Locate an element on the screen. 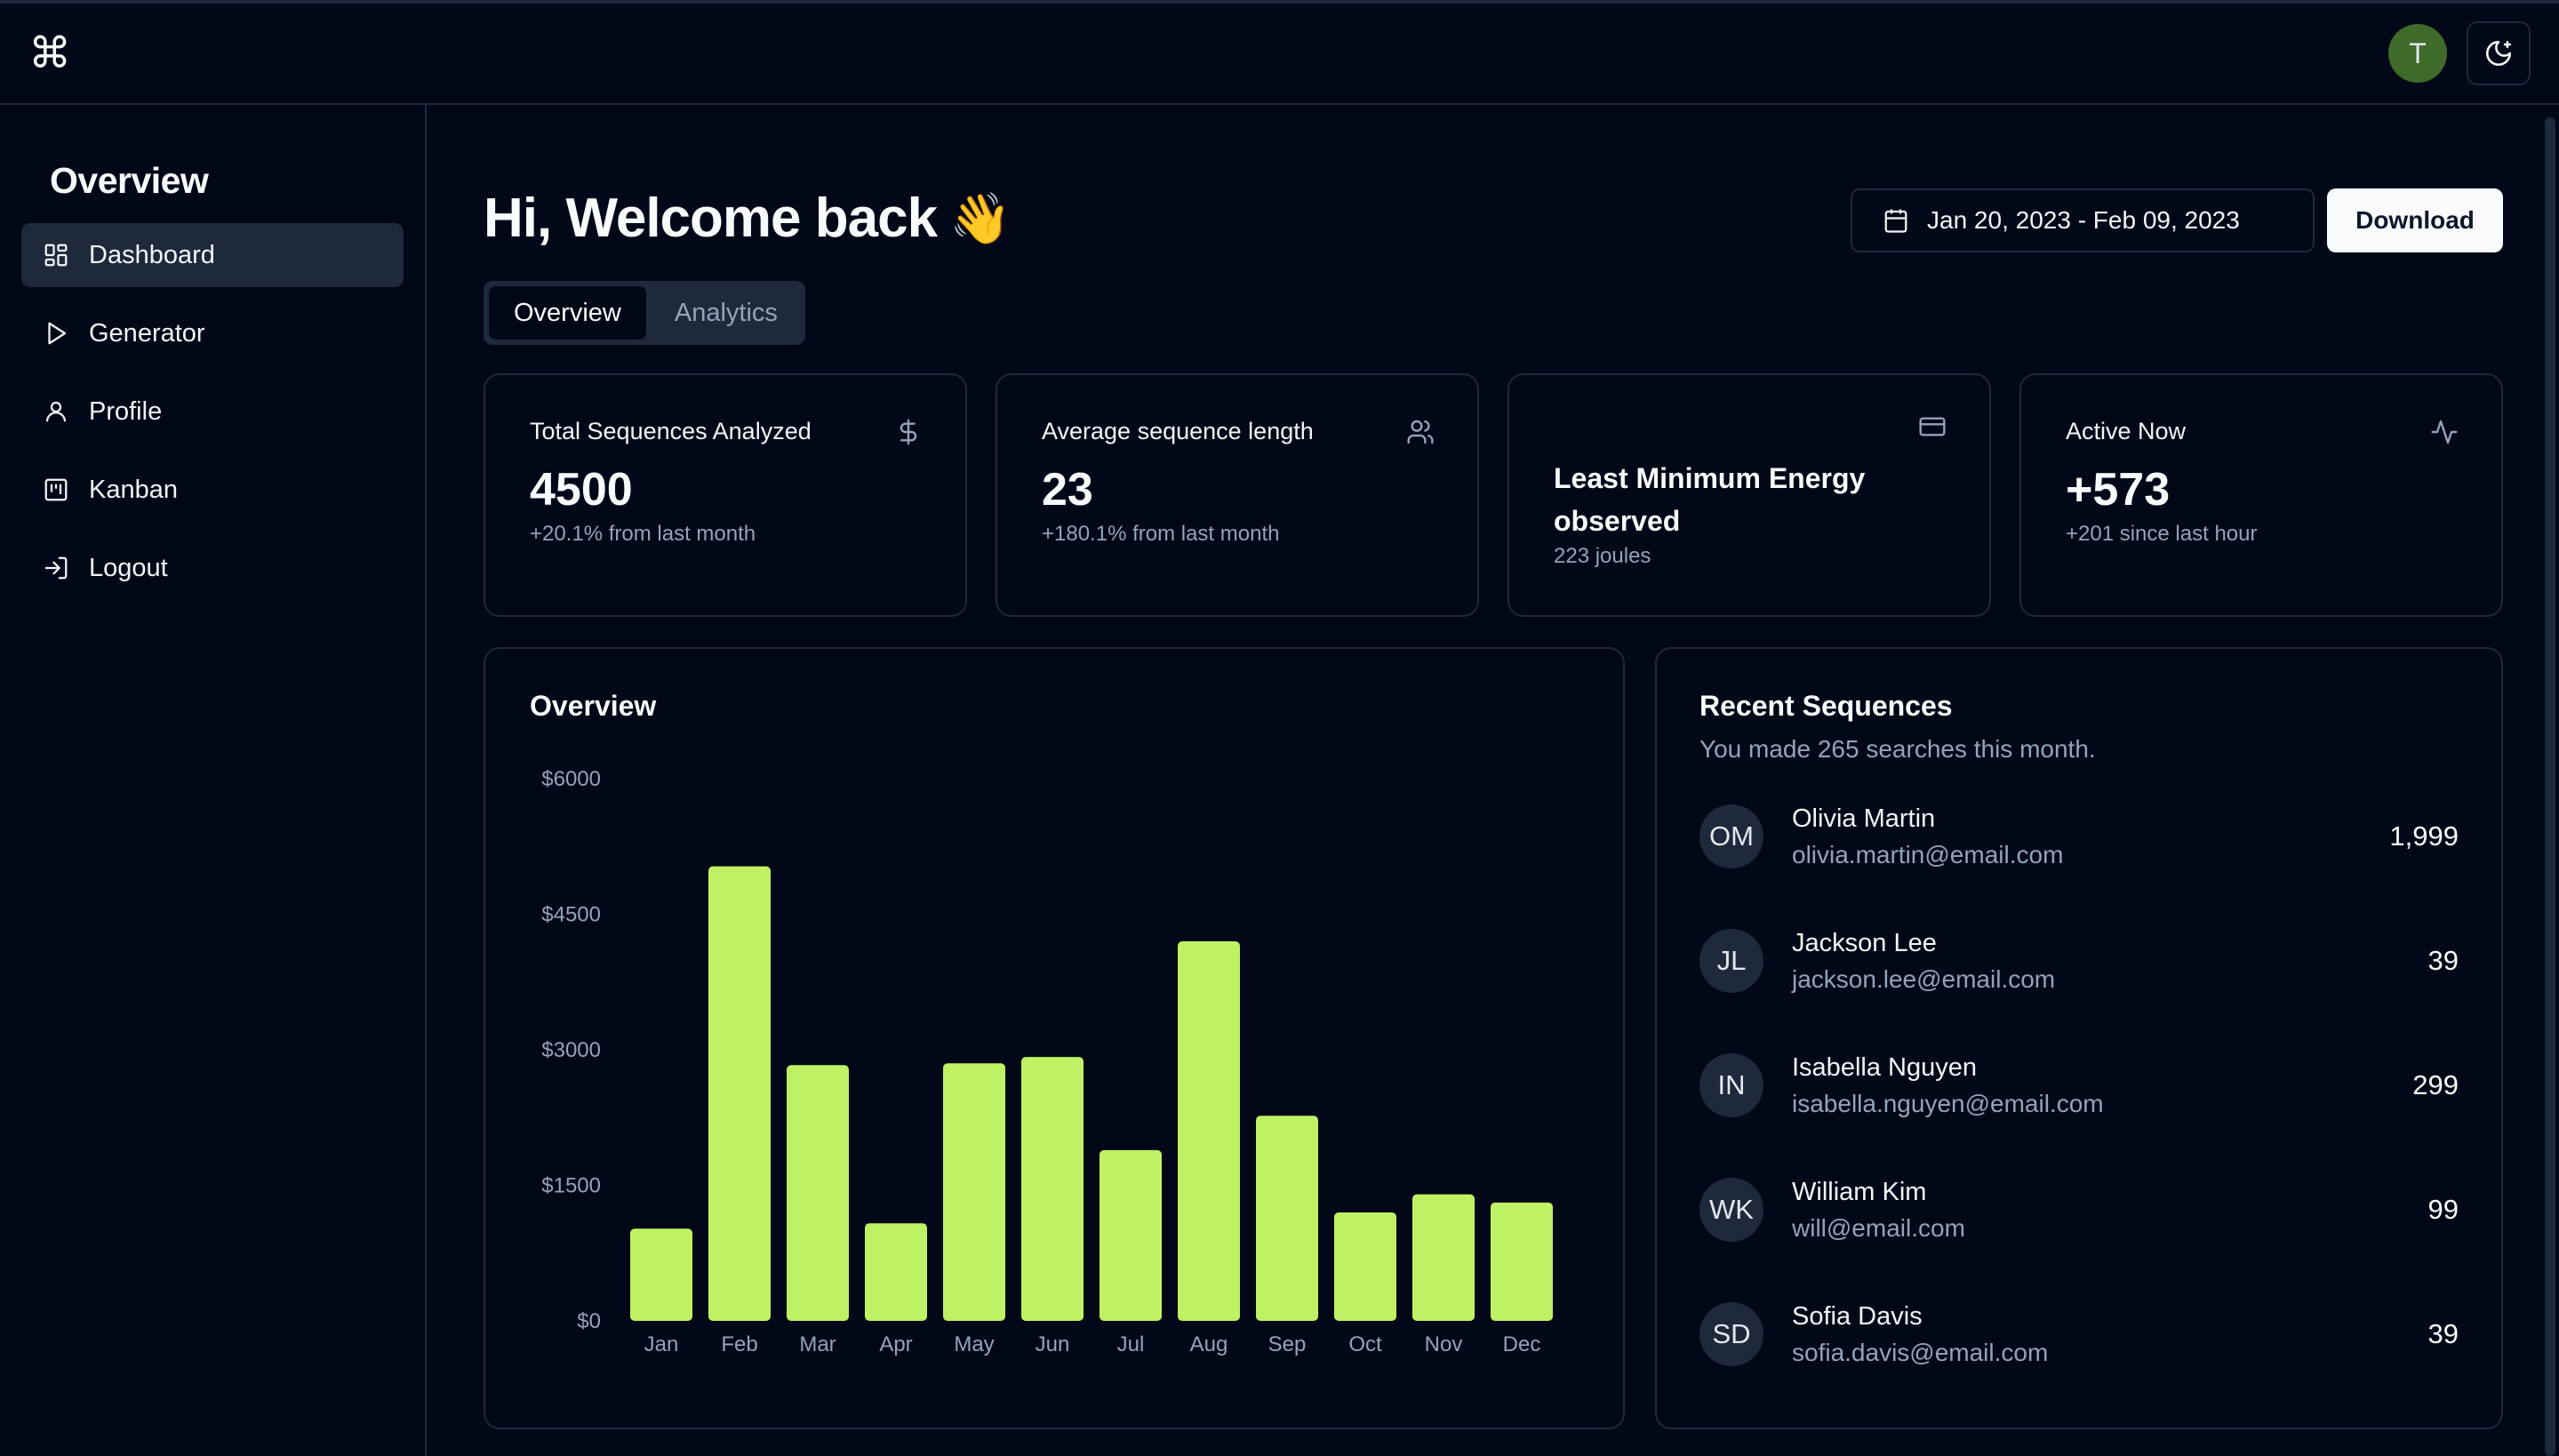 The width and height of the screenshot is (2559, 1456). users-icon is located at coordinates (1421, 432).